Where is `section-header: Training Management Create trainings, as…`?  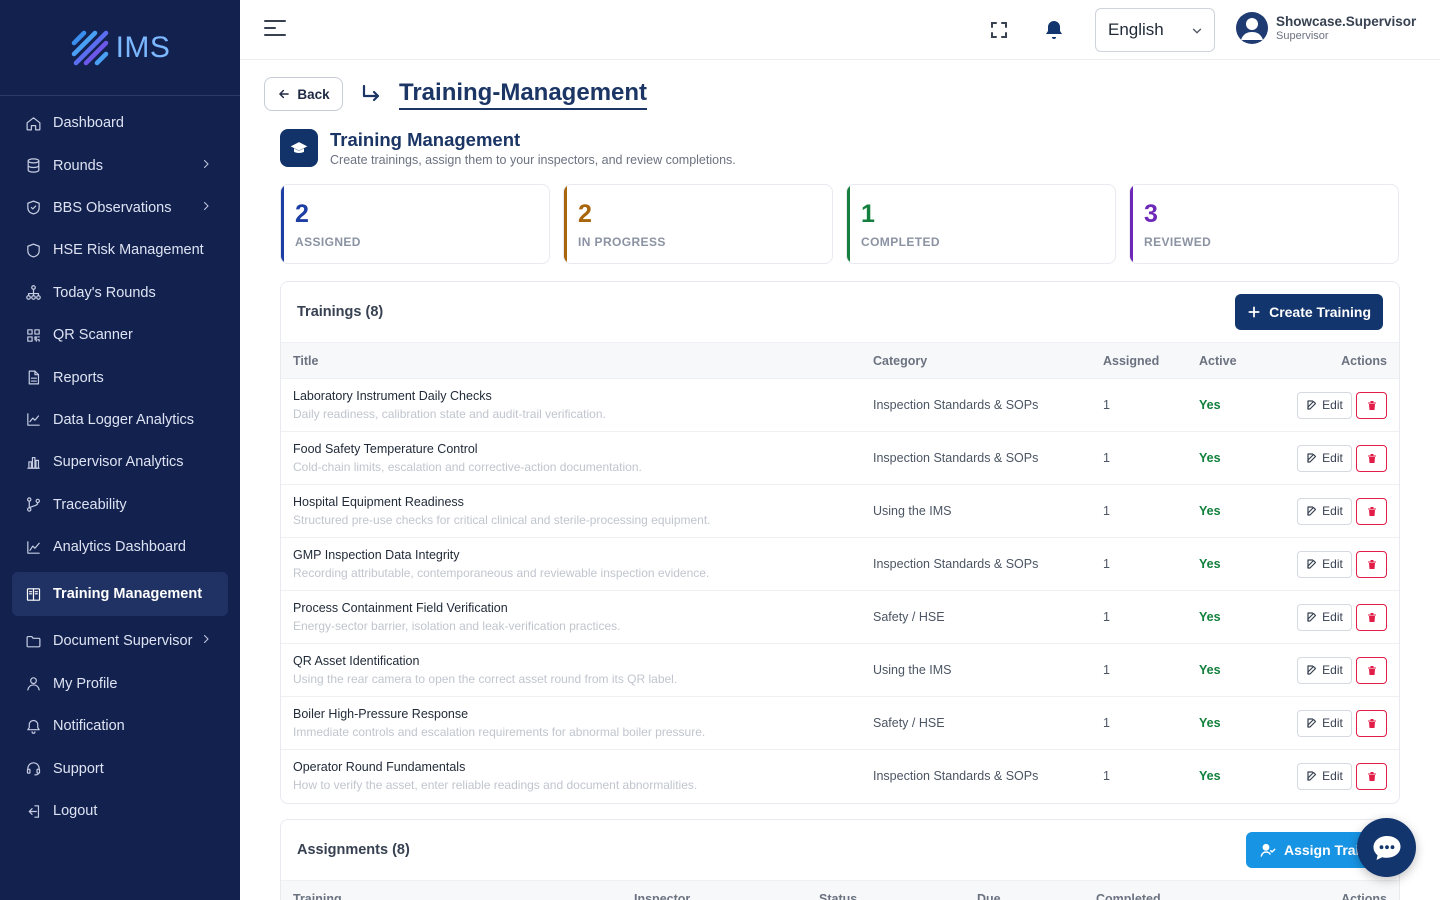 section-header: Training Management Create trainings, as… is located at coordinates (508, 148).